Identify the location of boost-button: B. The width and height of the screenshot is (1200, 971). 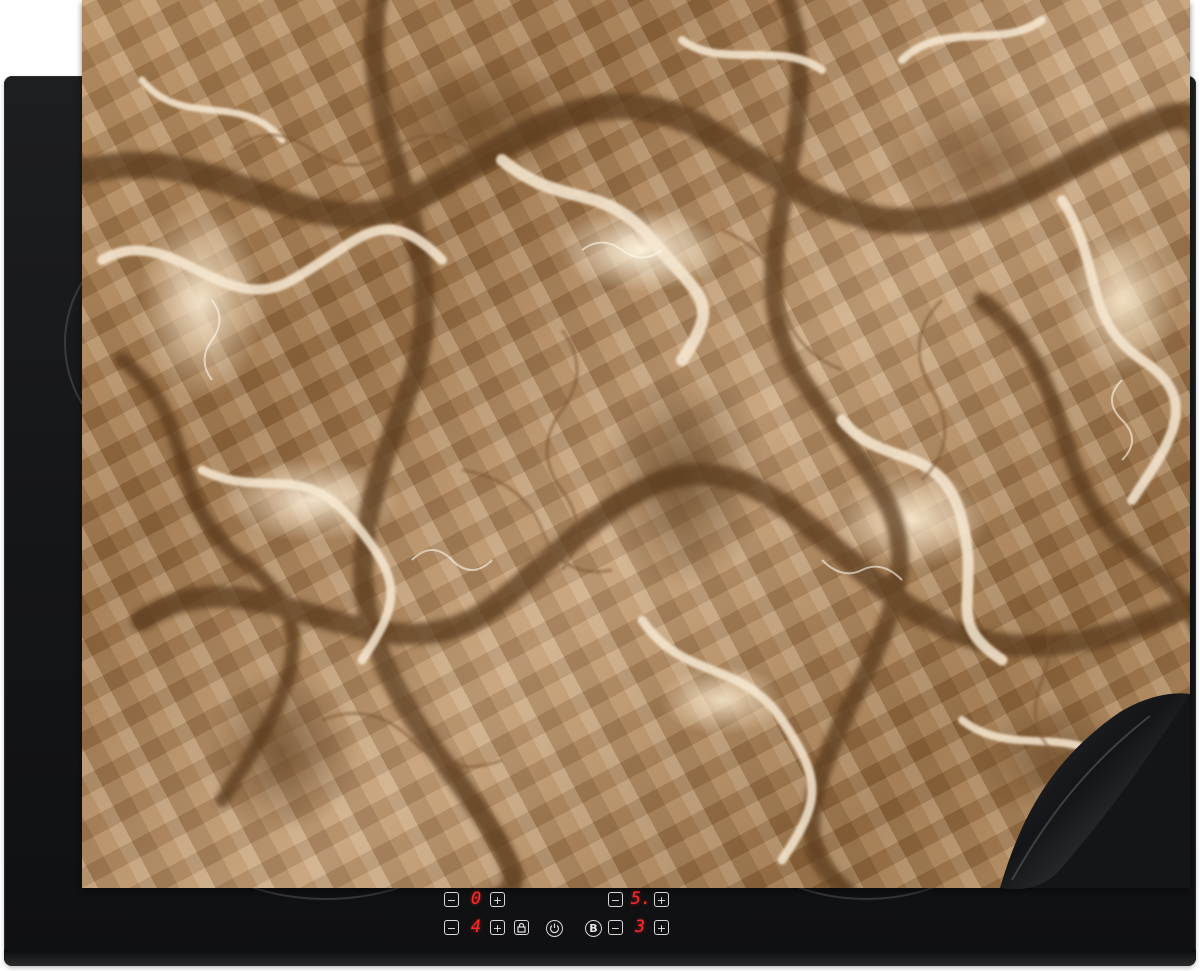
(593, 928).